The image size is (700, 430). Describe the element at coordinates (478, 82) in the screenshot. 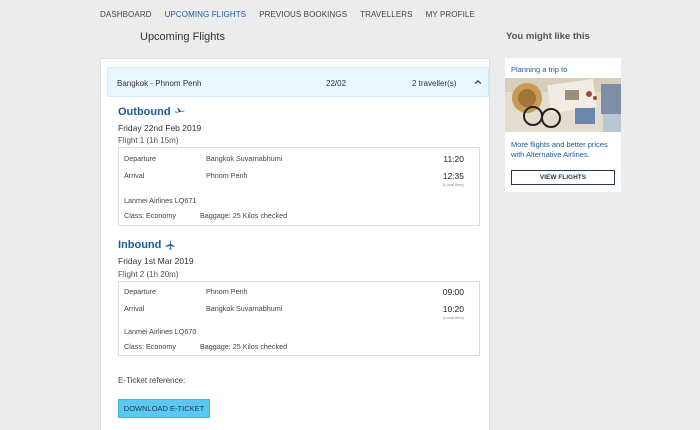

I see `chevron-up-icon` at that location.